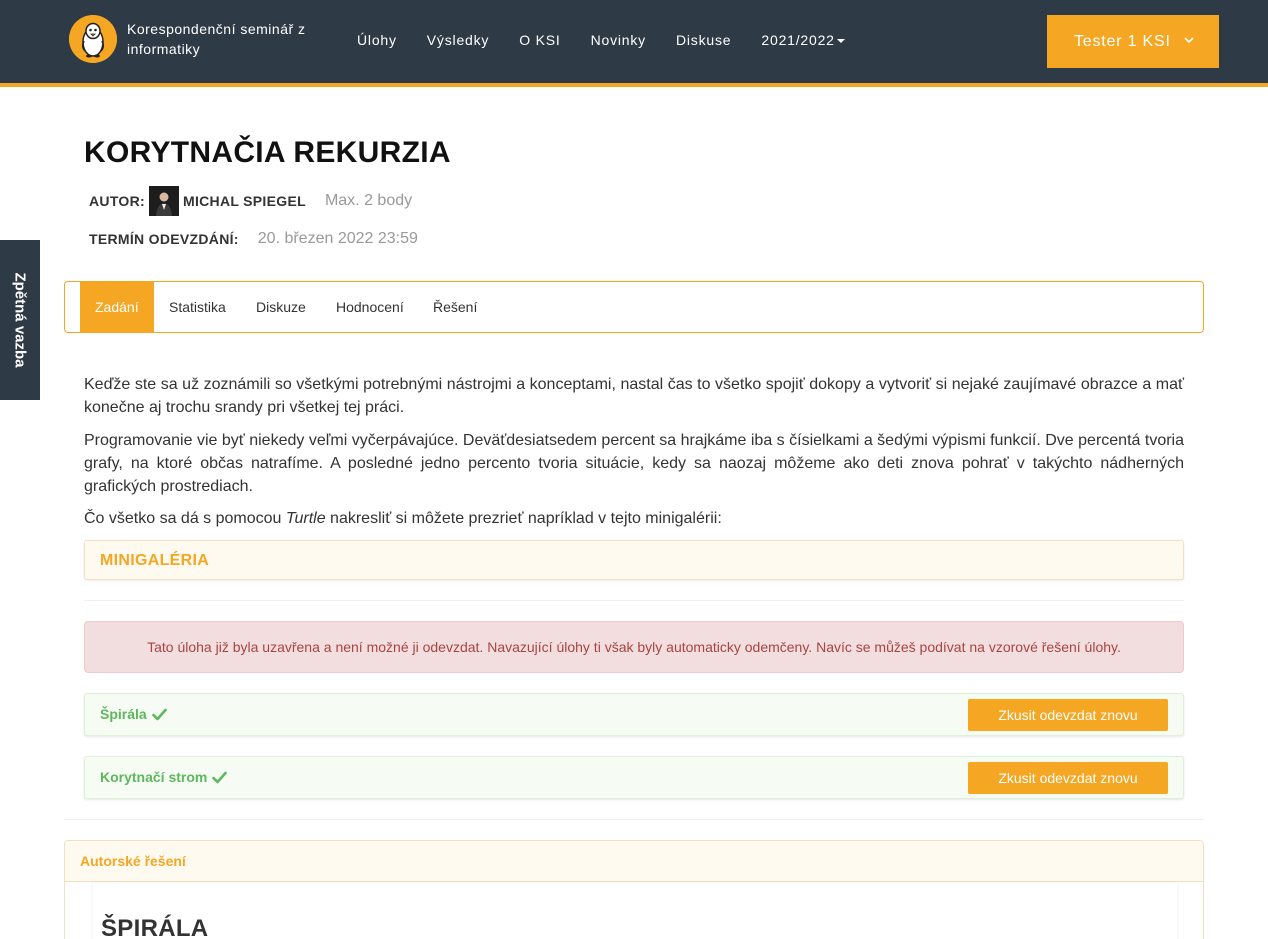  I want to click on author-name: MICHAL SPIEGEL, so click(244, 201).